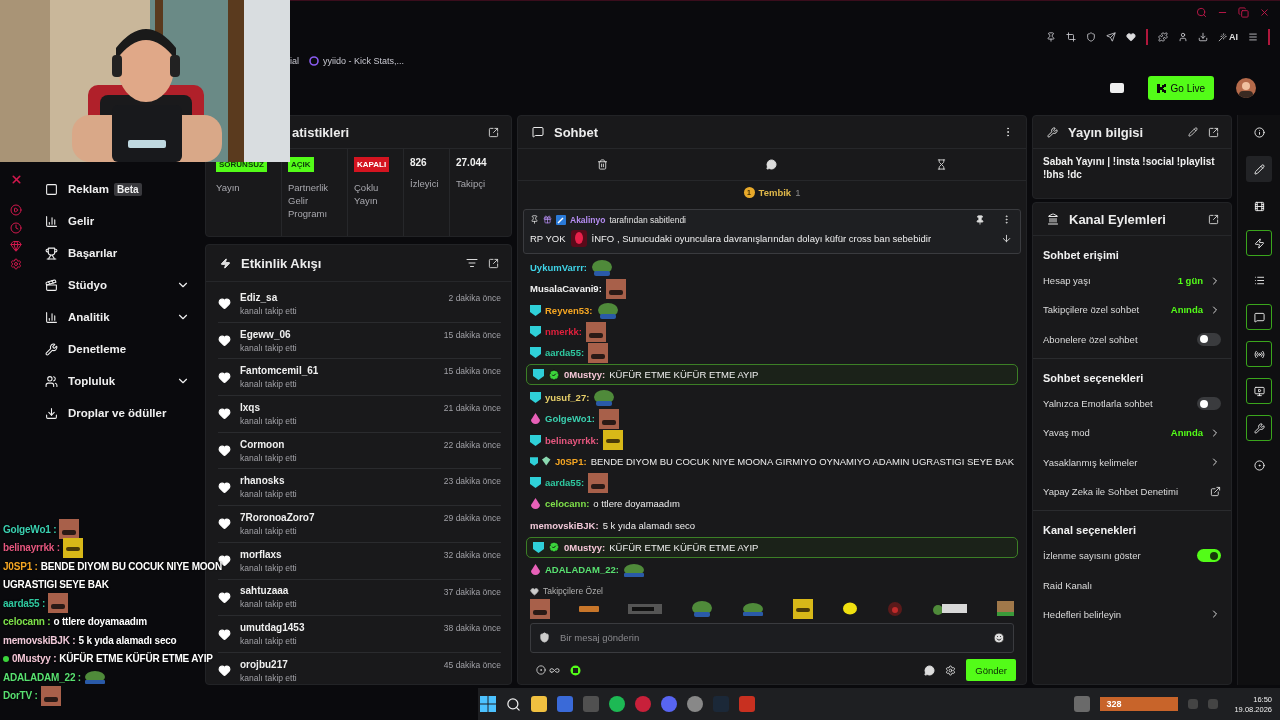 Image resolution: width=1280 pixels, height=720 pixels. What do you see at coordinates (1129, 168) in the screenshot?
I see `stream-title: Sabah Yayını | !insta !social !playlist !bhs !dc` at bounding box center [1129, 168].